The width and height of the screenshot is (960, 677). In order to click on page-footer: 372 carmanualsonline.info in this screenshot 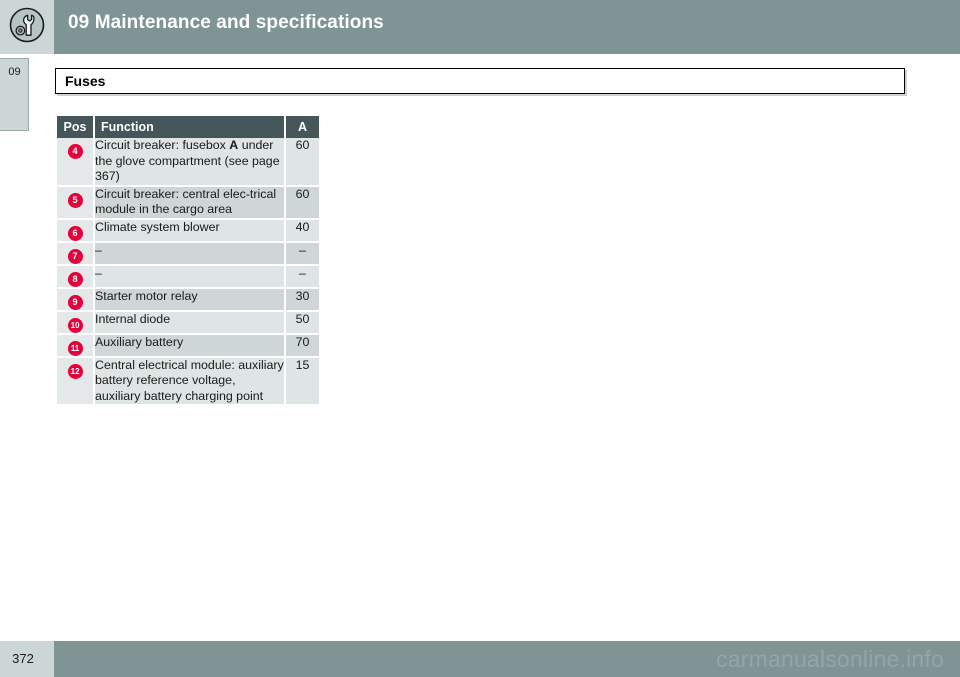, I will do `click(480, 659)`.